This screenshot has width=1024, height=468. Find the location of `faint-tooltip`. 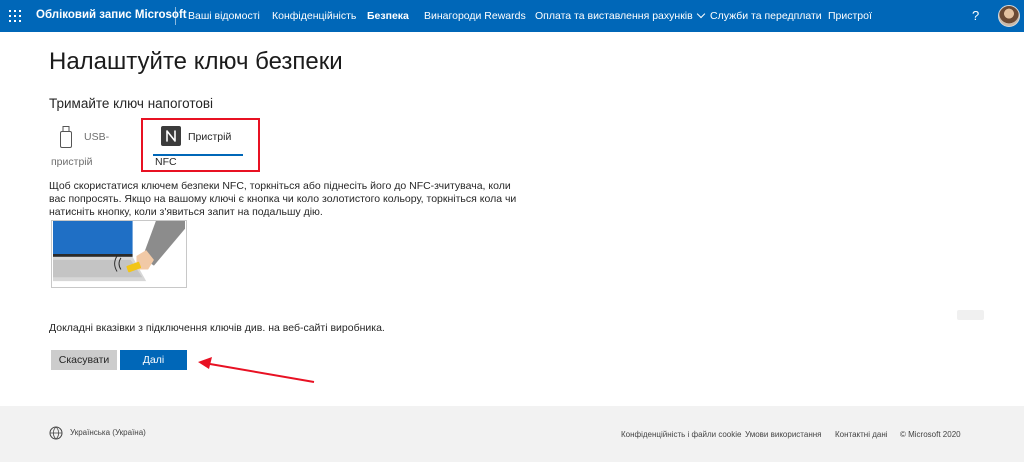

faint-tooltip is located at coordinates (970, 315).